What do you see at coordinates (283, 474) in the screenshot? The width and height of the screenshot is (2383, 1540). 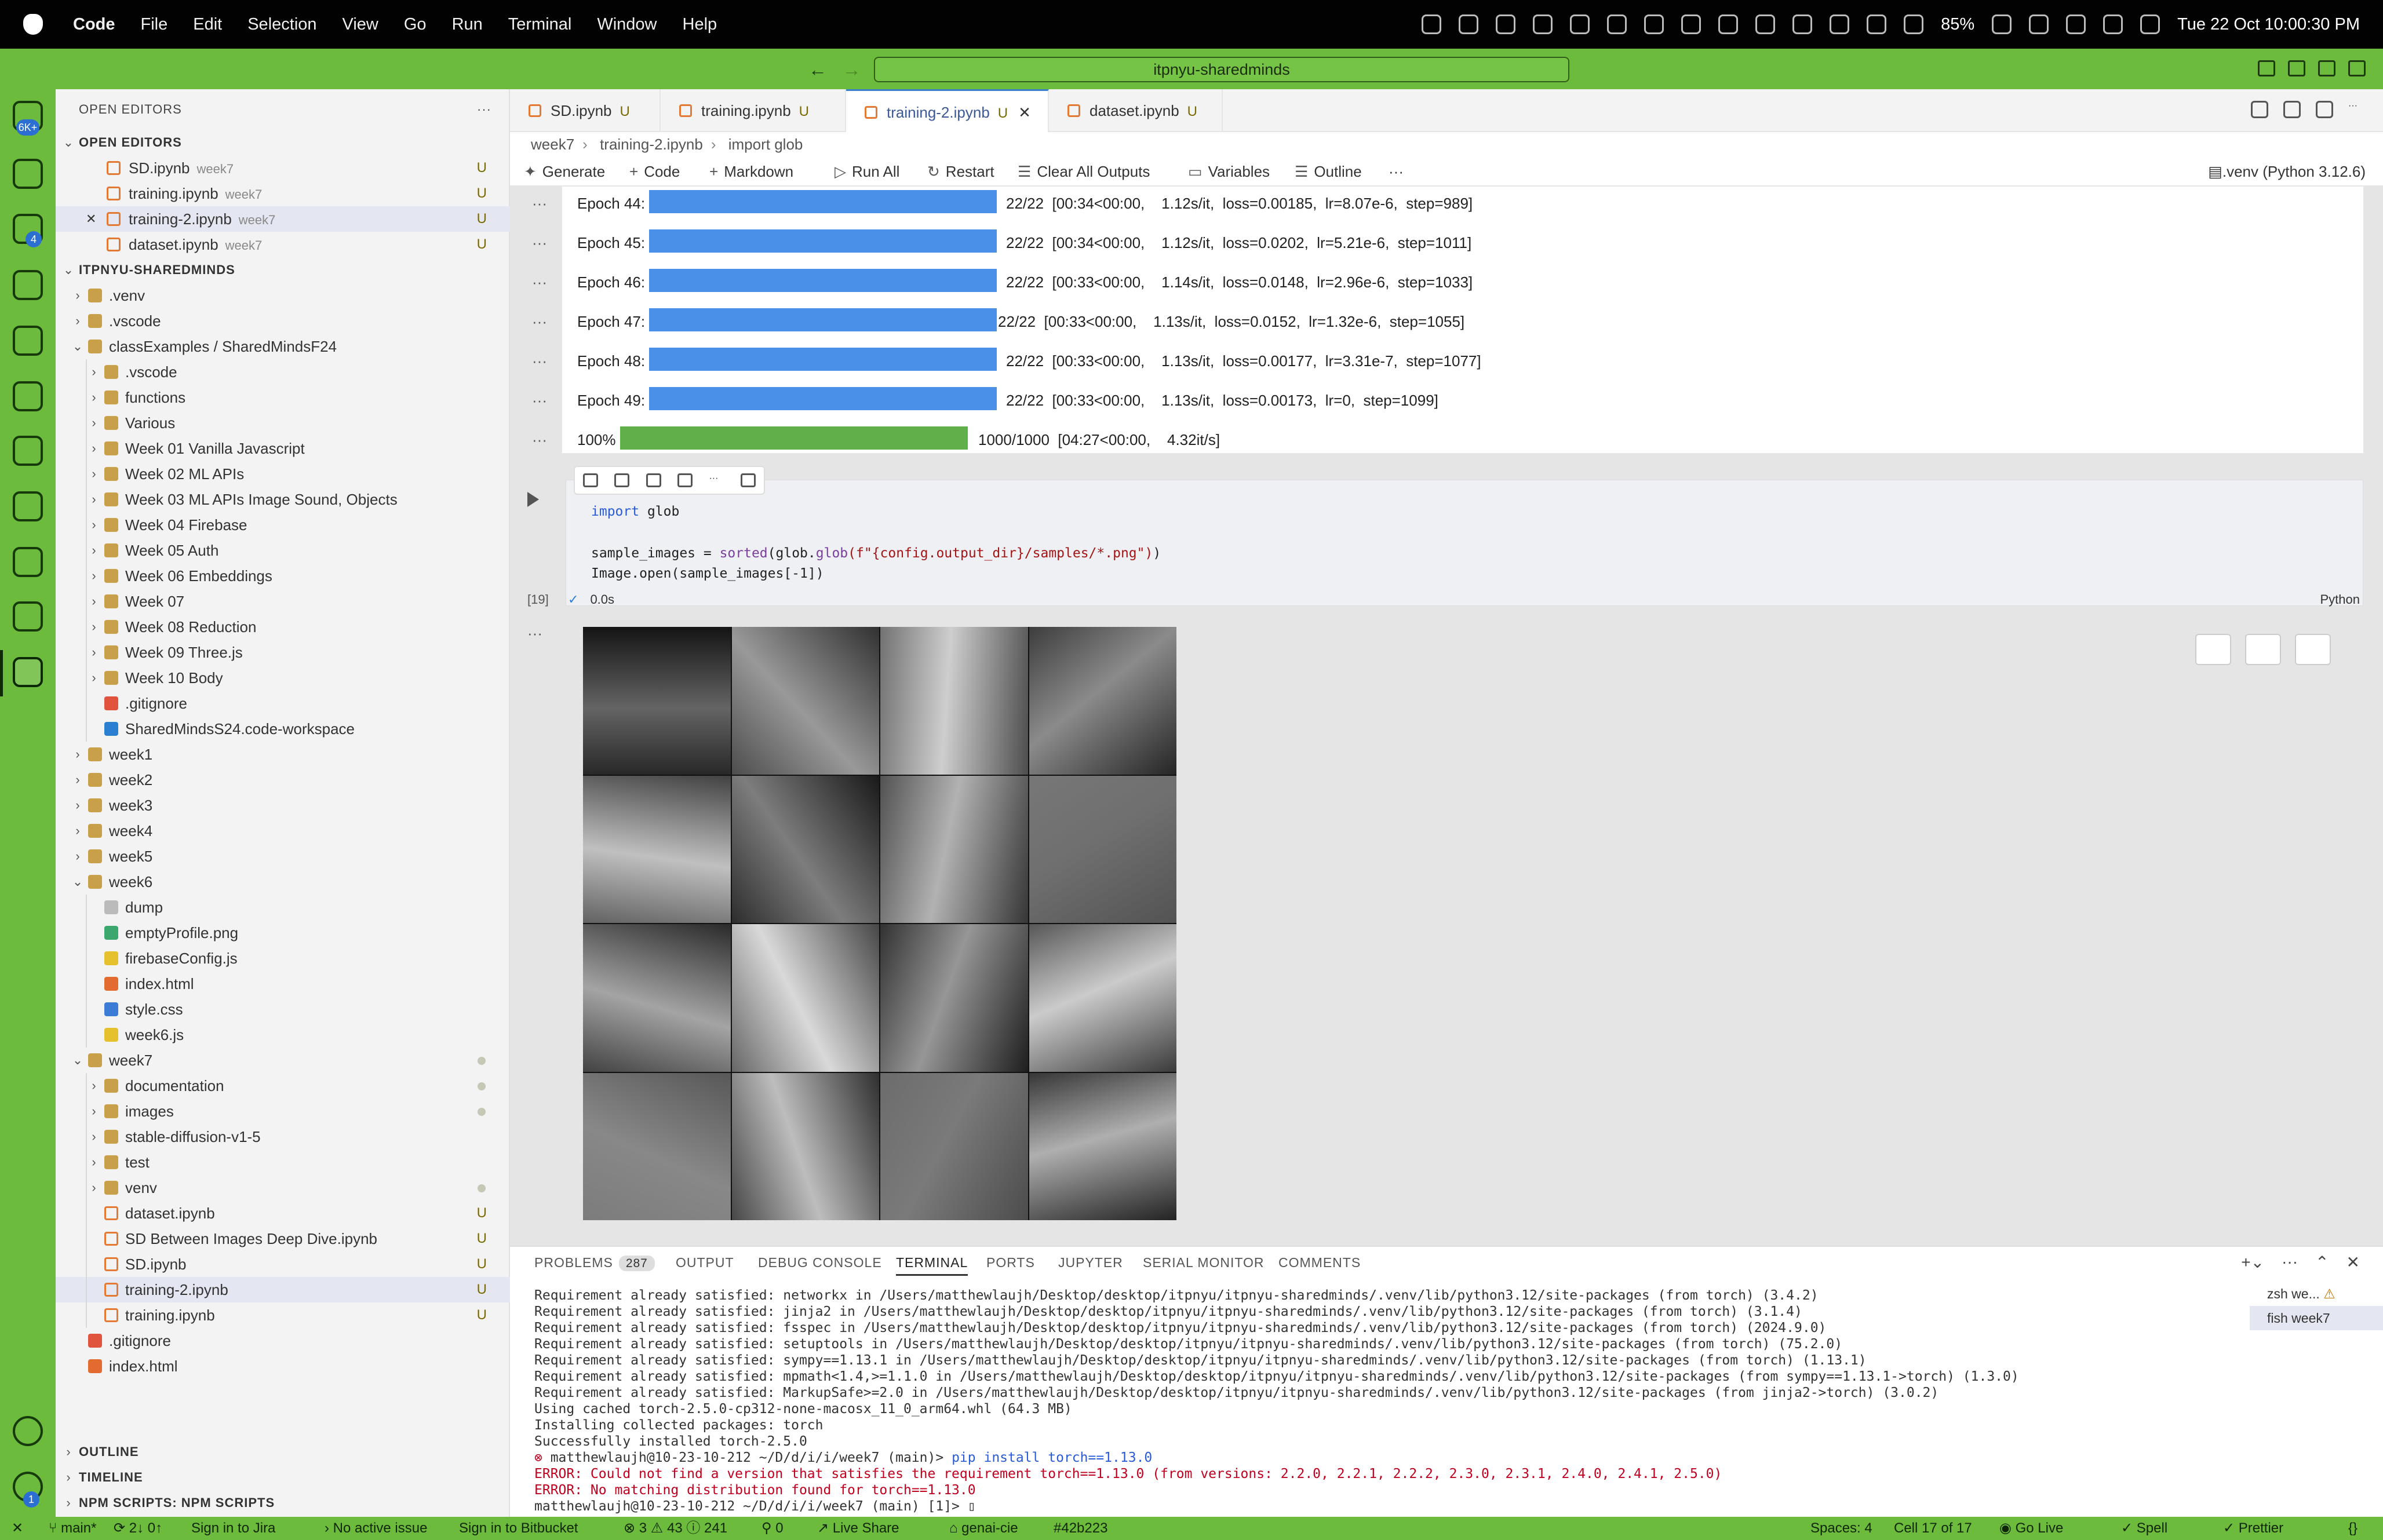 I see `tree-item-week-02-ml-apis: › Week 02 ML APIs` at bounding box center [283, 474].